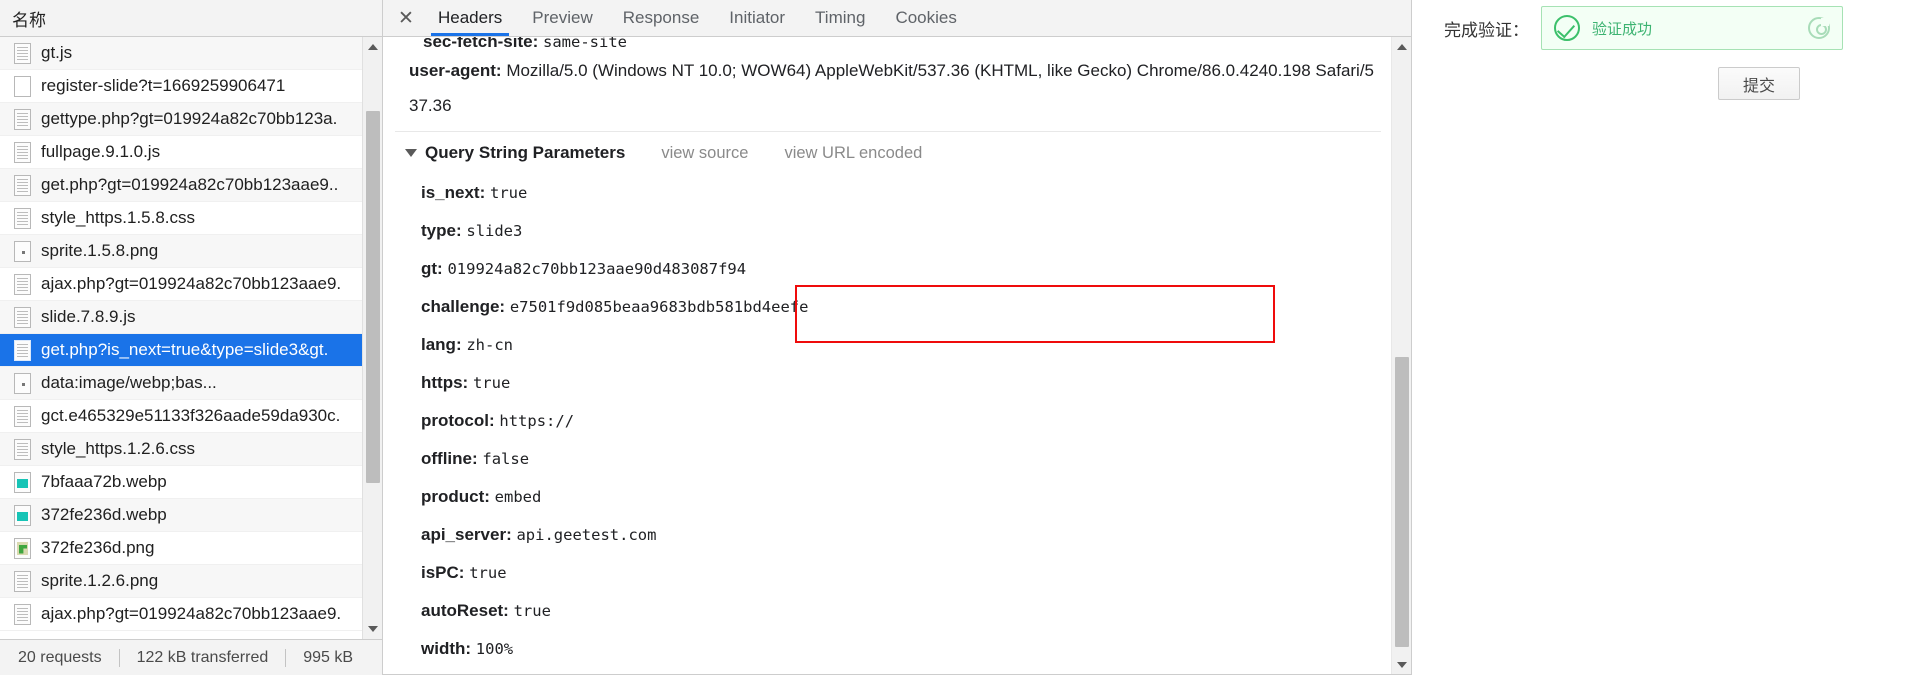 This screenshot has height=675, width=1920. I want to click on query-parameter-row: gt: 019924a82c70bb123aae90d483087f94, so click(888, 269).